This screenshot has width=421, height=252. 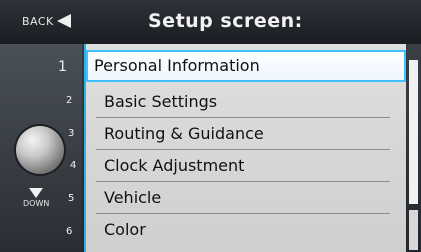 What do you see at coordinates (161, 101) in the screenshot?
I see `menu-item-label: Basic Settings` at bounding box center [161, 101].